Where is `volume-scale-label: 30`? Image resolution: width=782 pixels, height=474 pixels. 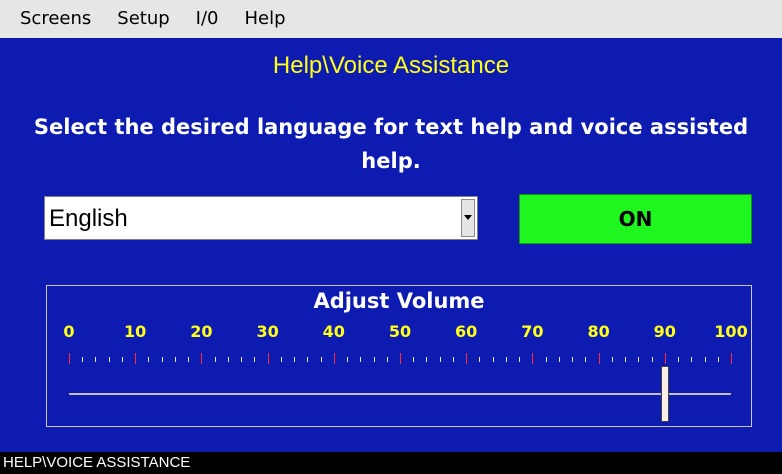 volume-scale-label: 30 is located at coordinates (267, 331).